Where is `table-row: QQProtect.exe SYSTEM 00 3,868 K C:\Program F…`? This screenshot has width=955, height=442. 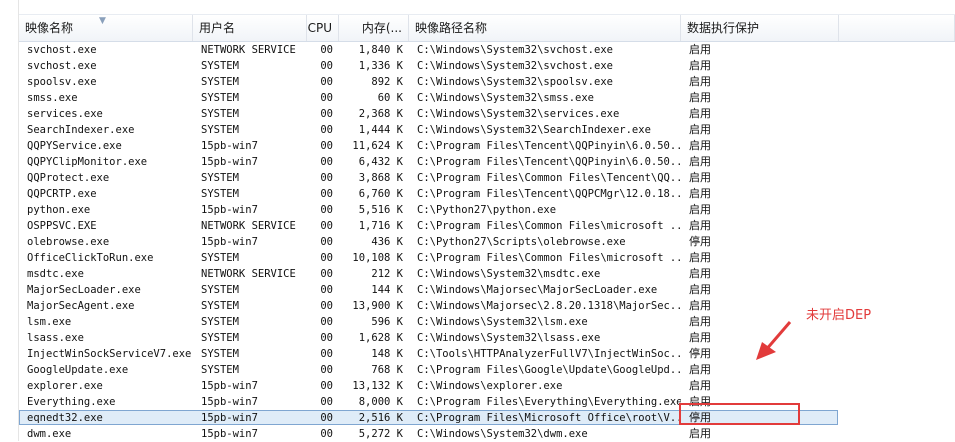 table-row: QQProtect.exe SYSTEM 00 3,868 K C:\Program F… is located at coordinates (487, 178).